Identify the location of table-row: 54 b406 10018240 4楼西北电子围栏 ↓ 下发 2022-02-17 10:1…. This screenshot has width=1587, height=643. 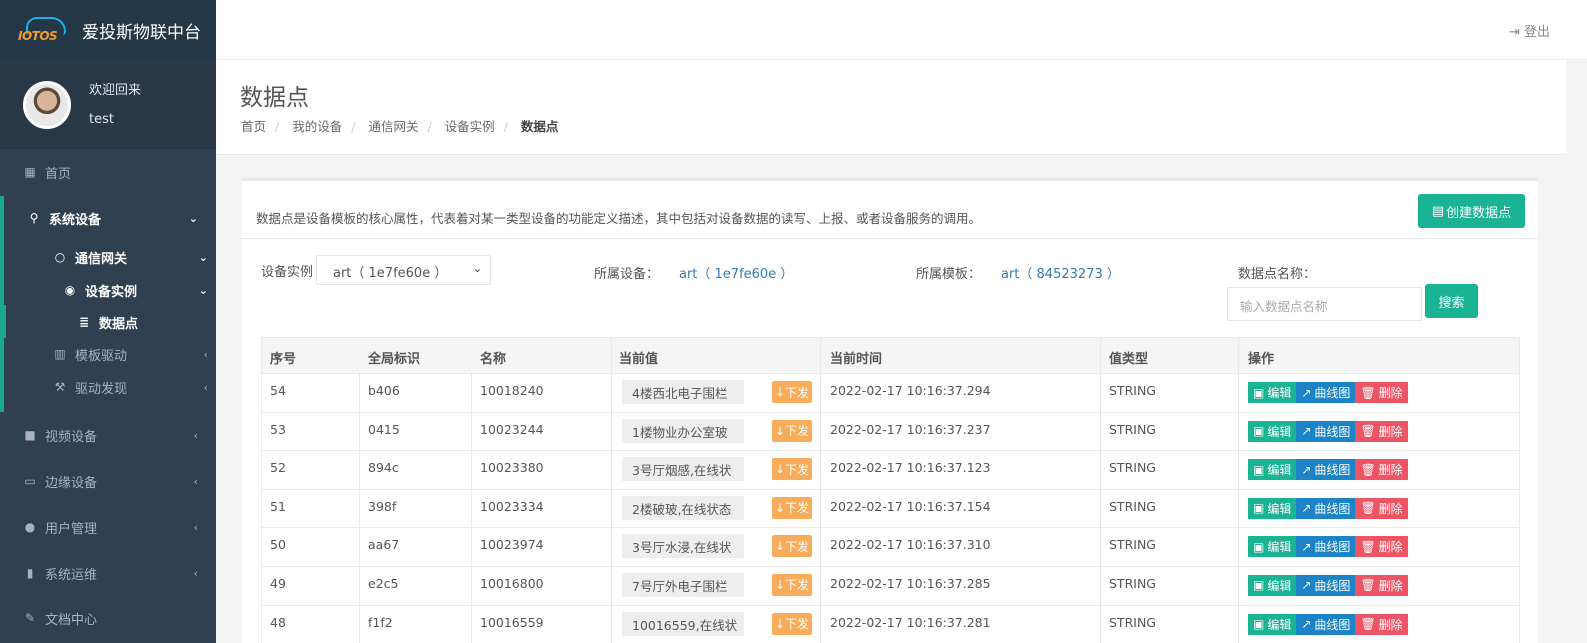
(890, 393).